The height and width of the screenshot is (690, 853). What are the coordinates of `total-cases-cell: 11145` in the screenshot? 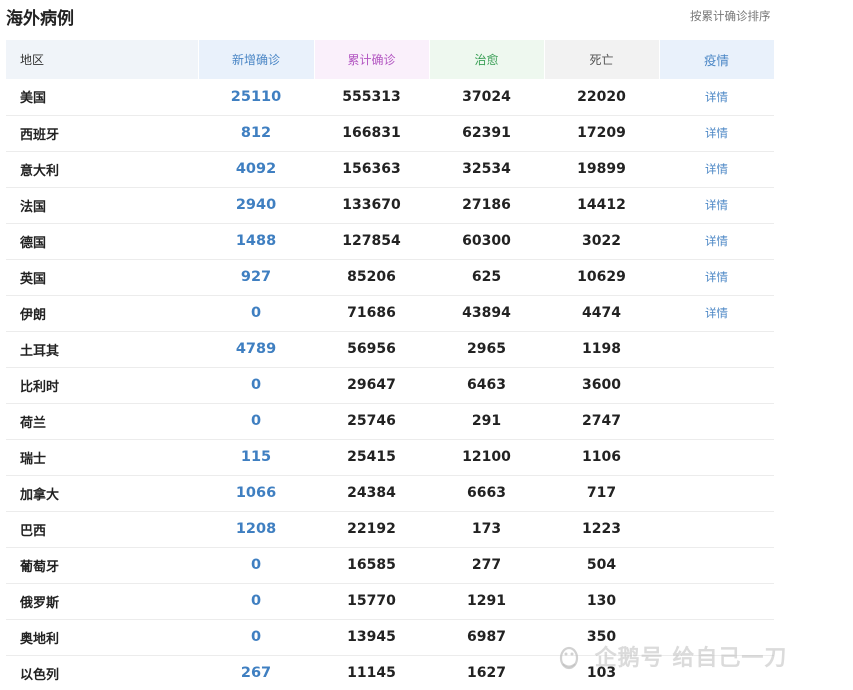 It's located at (371, 672).